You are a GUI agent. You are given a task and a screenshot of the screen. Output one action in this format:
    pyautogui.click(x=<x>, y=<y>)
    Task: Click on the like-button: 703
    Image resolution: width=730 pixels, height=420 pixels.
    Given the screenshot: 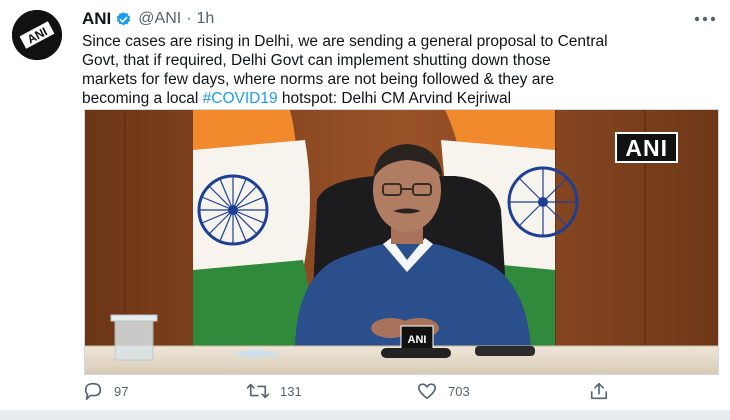 What is the action you would take?
    pyautogui.click(x=443, y=391)
    